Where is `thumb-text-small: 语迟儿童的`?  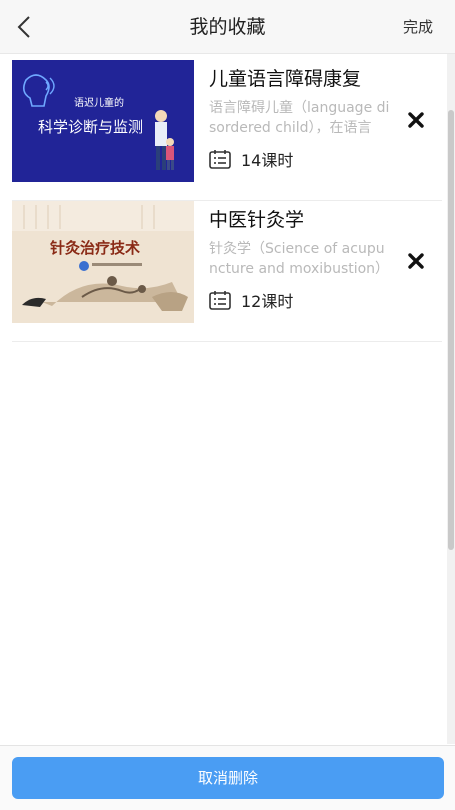
thumb-text-small: 语迟儿童的 is located at coordinates (99, 102).